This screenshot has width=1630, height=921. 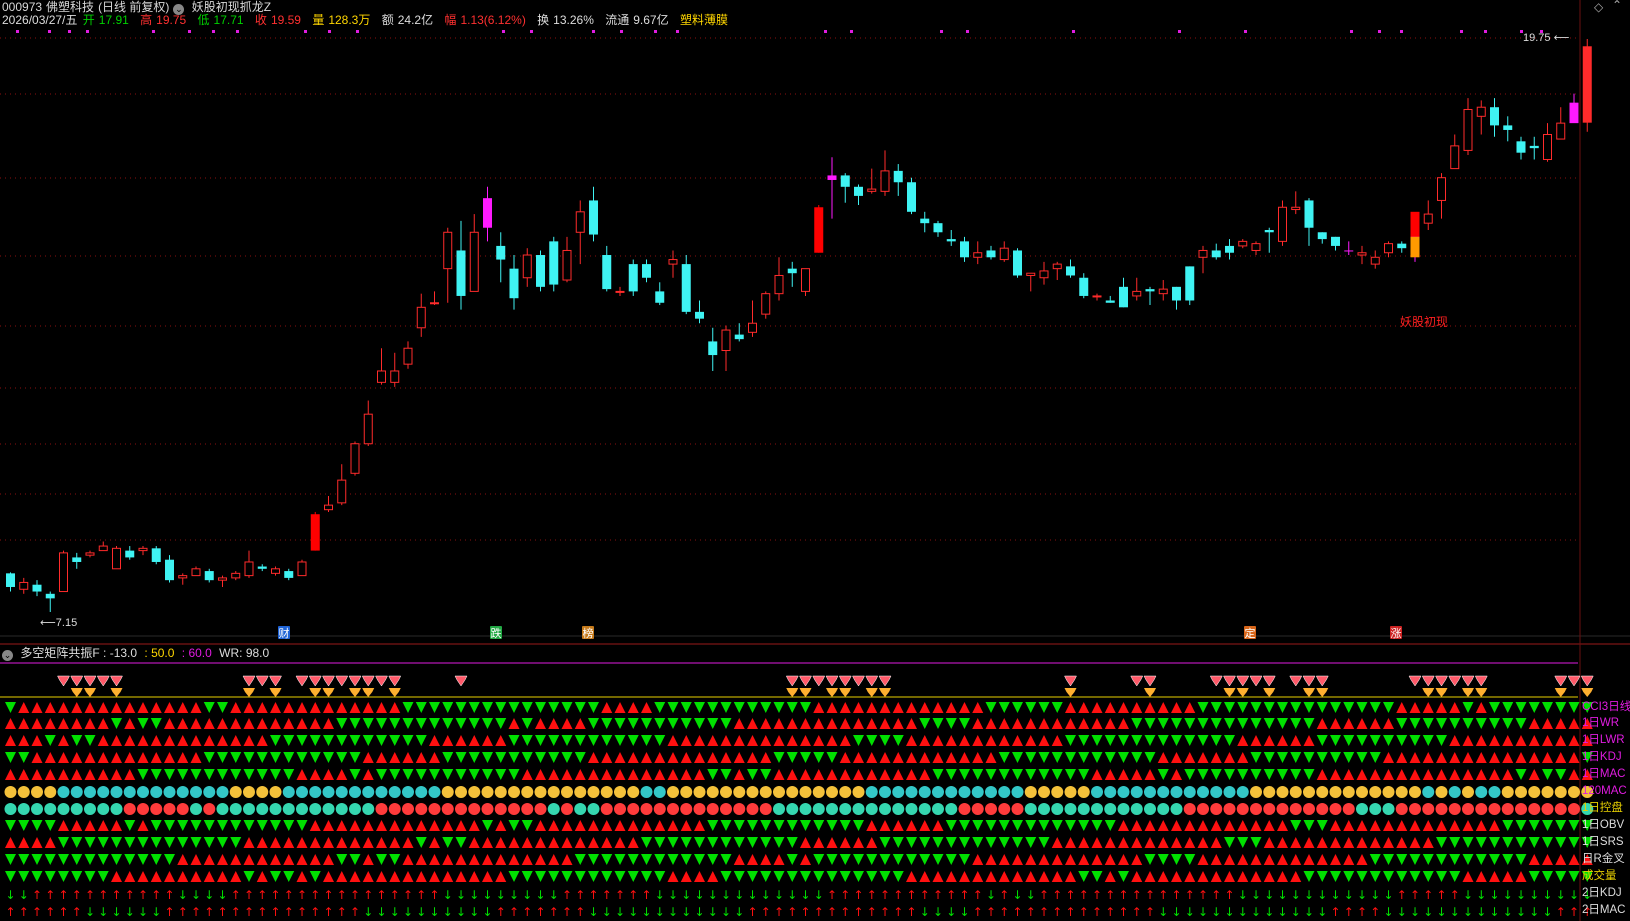 I want to click on event-marker-text: 涨, so click(x=1396, y=633).